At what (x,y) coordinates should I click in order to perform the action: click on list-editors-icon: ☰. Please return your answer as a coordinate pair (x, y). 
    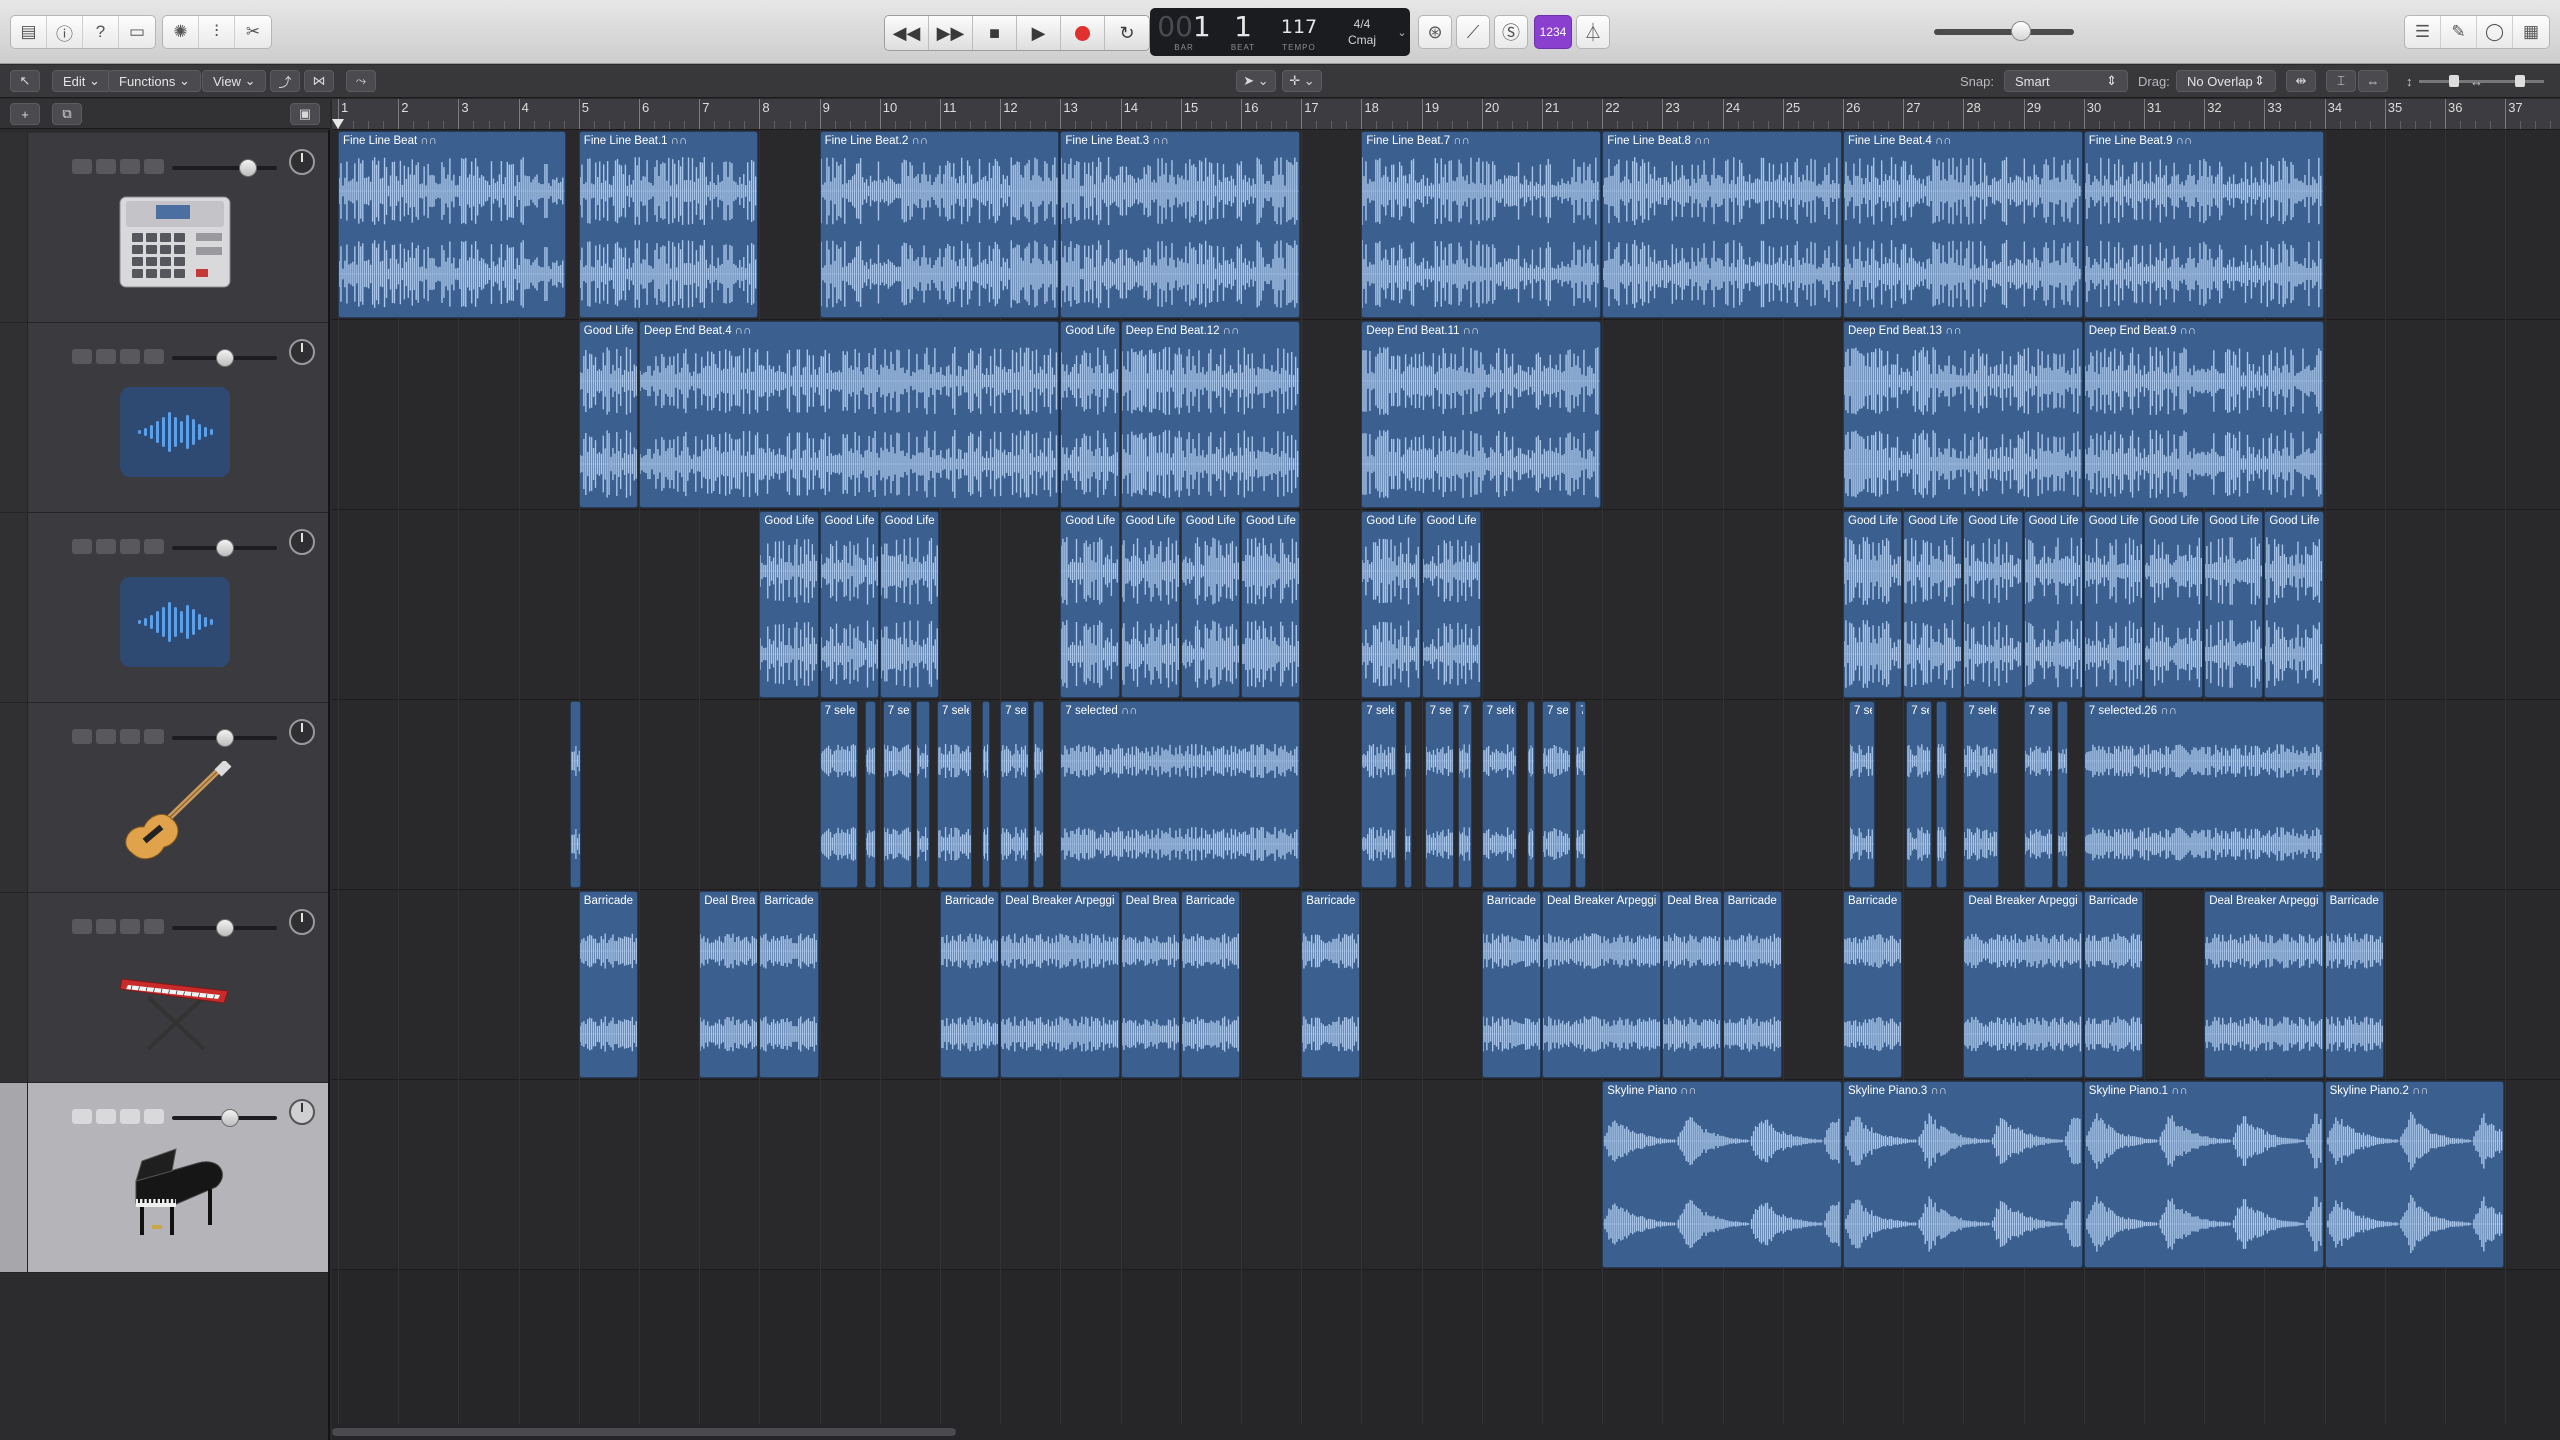
    Looking at the image, I should click on (2423, 32).